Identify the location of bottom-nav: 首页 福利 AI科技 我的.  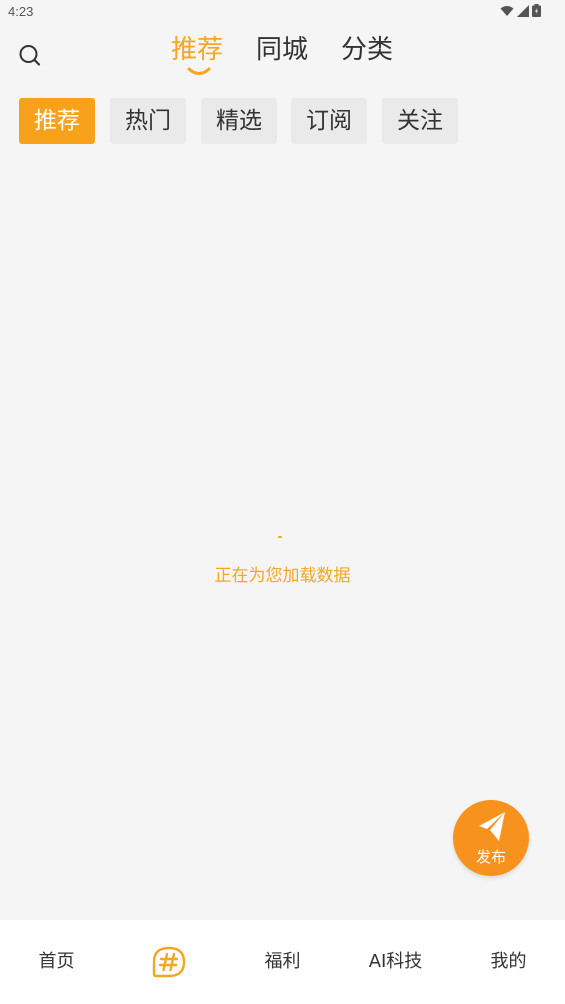
(282, 962).